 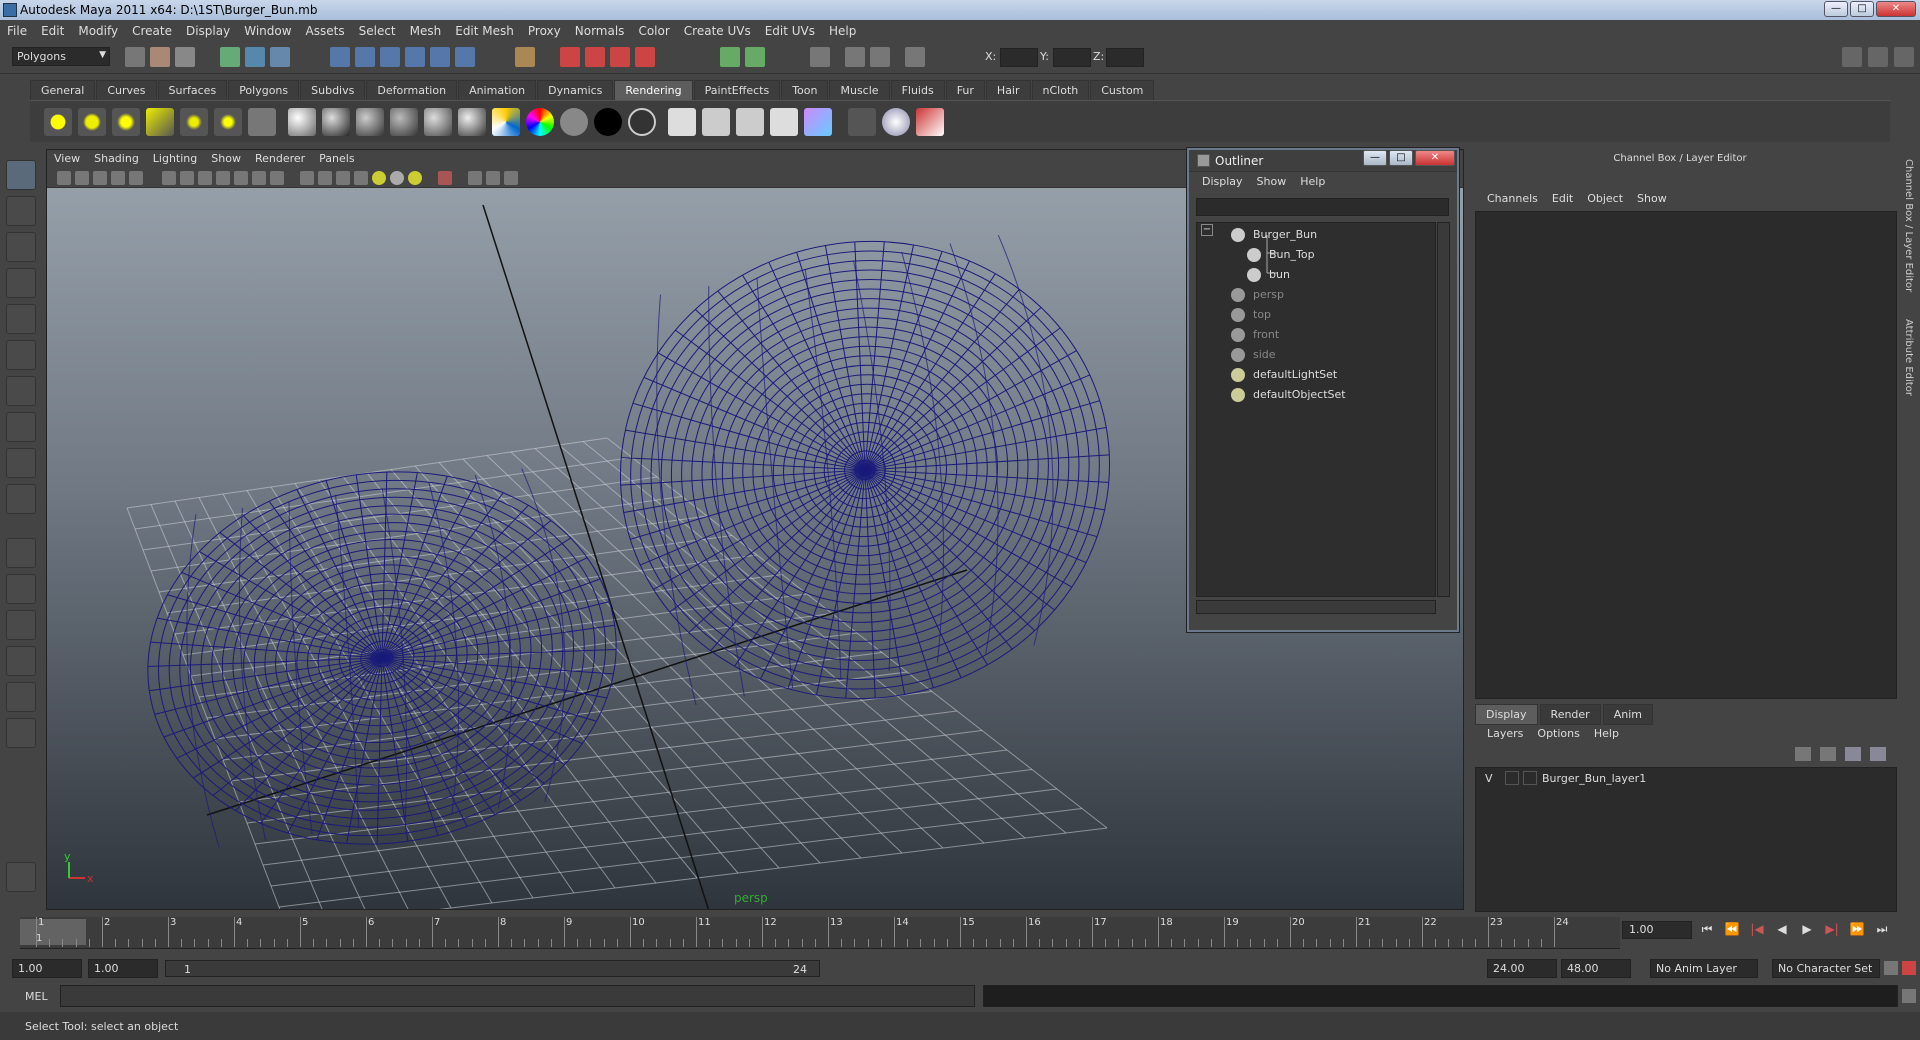 I want to click on show-manipulator-icon, so click(x=21, y=463).